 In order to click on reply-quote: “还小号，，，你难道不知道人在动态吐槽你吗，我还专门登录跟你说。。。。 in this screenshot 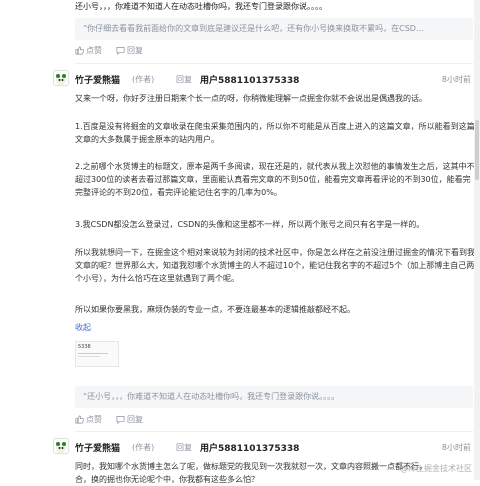, I will do `click(274, 397)`.